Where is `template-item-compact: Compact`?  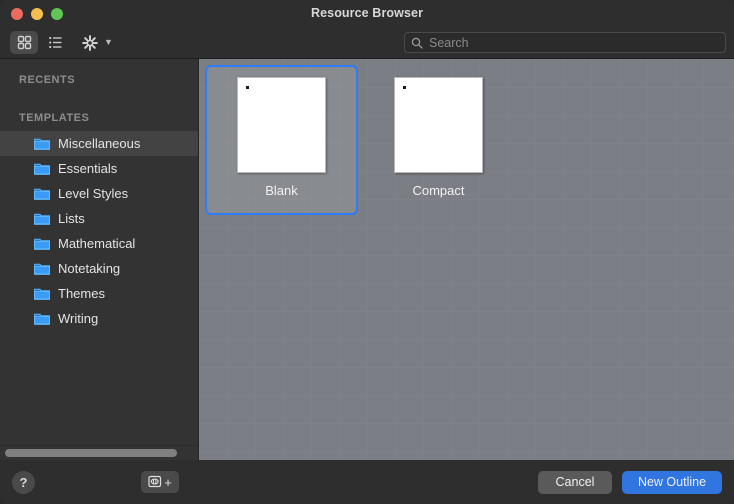 template-item-compact: Compact is located at coordinates (438, 140).